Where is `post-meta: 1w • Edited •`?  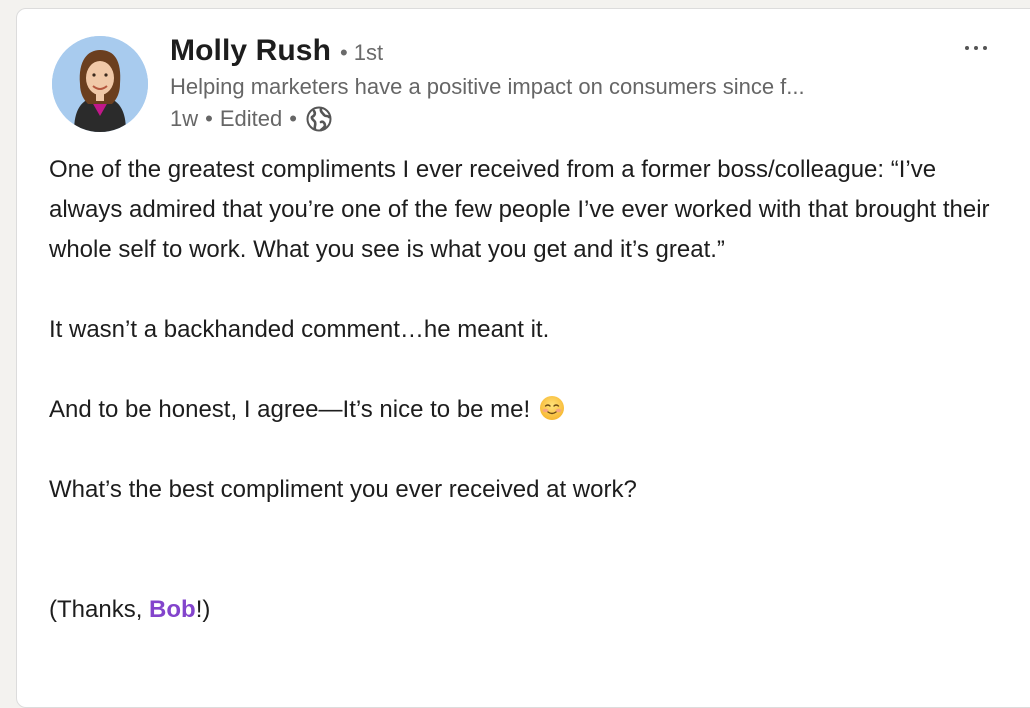 post-meta: 1w • Edited • is located at coordinates (251, 119).